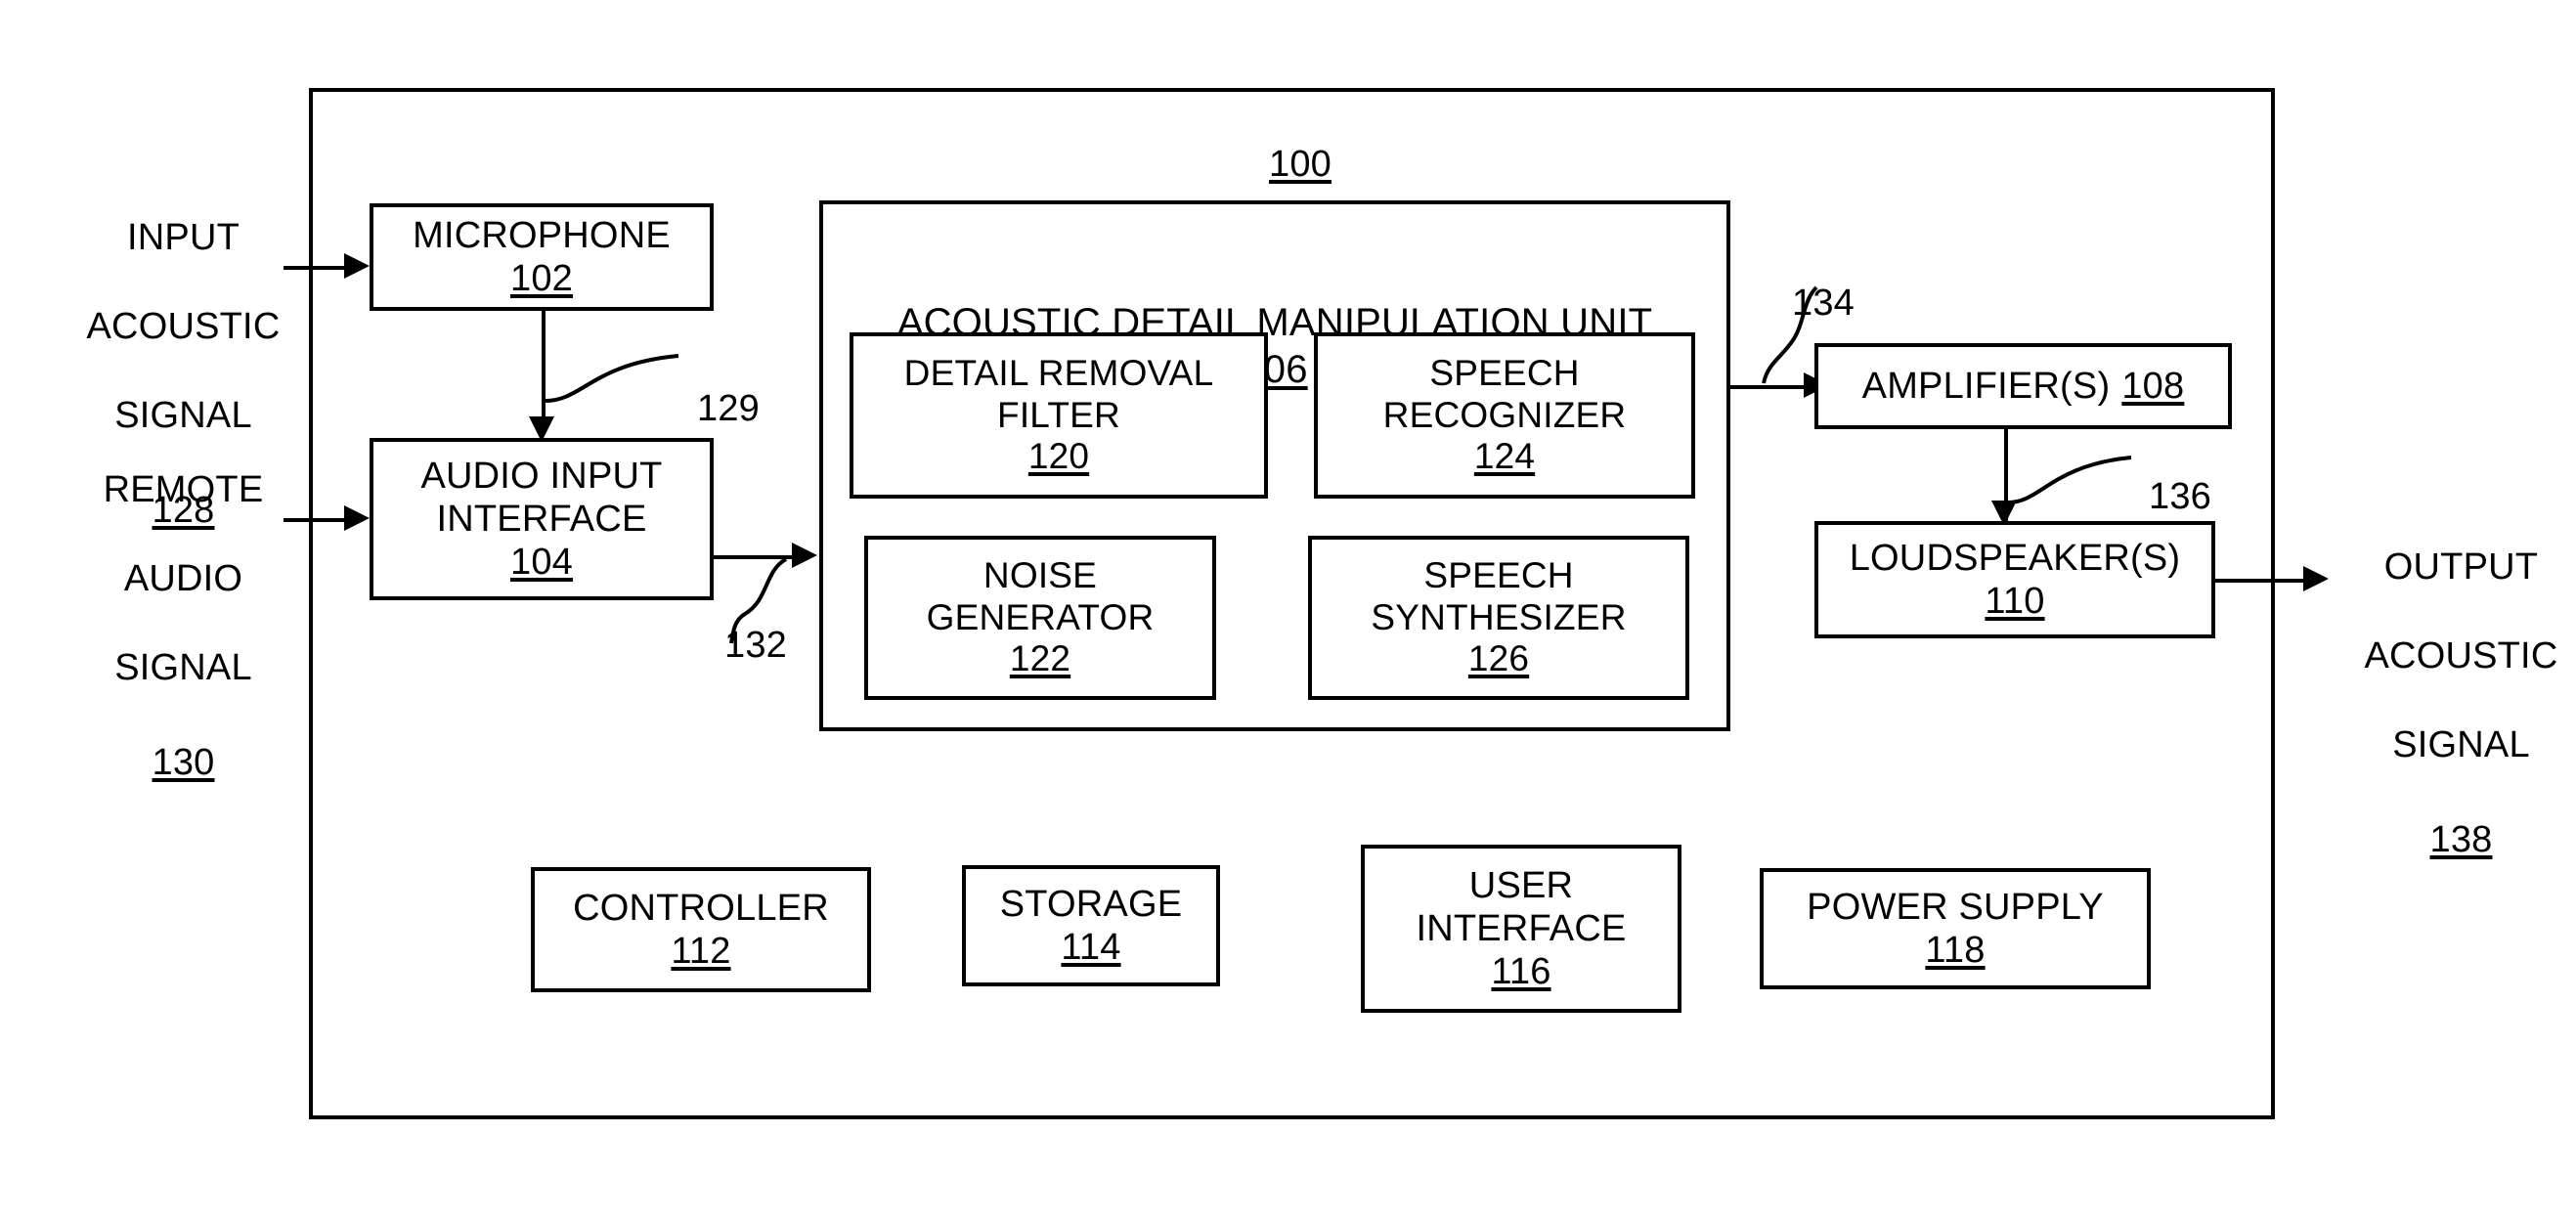 The height and width of the screenshot is (1221, 2576). I want to click on output-acoustic-arrowhead, so click(2316, 578).